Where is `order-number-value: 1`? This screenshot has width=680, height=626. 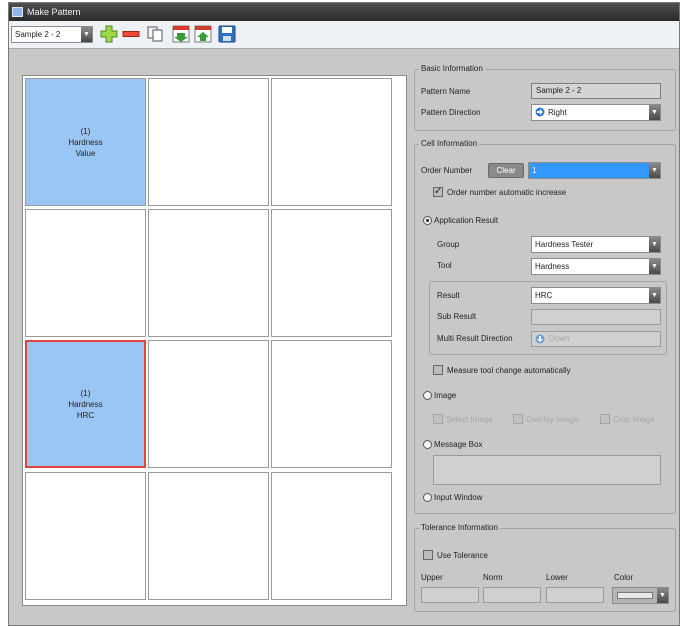 order-number-value: 1 is located at coordinates (534, 170).